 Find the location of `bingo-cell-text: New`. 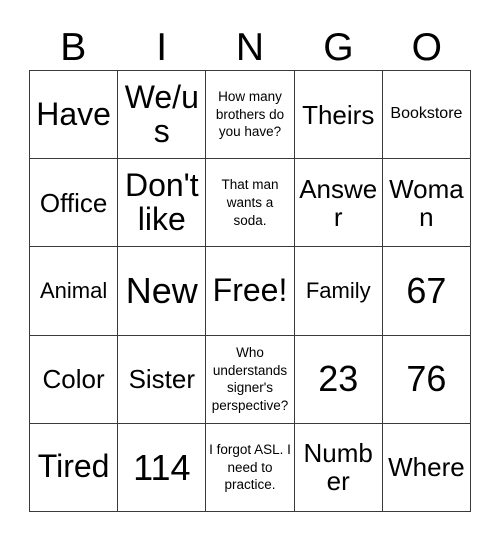

bingo-cell-text: New is located at coordinates (161, 291).